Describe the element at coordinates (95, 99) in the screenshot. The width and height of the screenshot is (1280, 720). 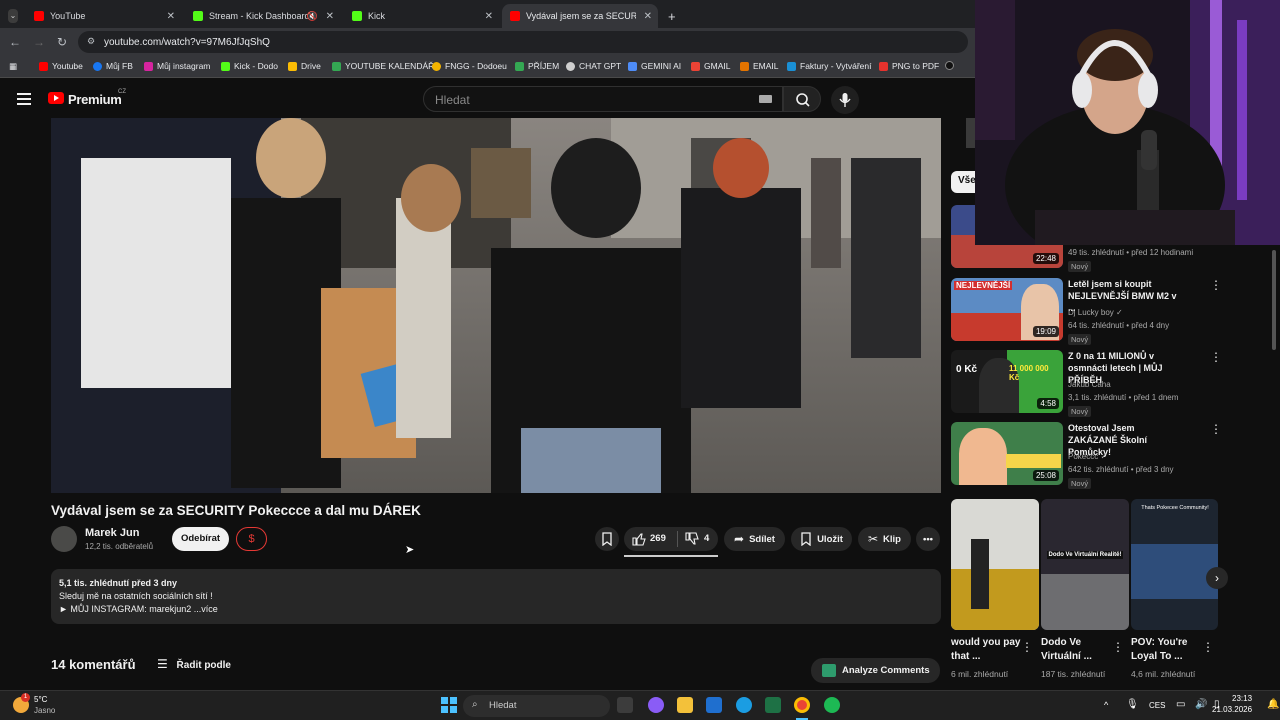
I see `youtube-premium-logo: Premium` at that location.